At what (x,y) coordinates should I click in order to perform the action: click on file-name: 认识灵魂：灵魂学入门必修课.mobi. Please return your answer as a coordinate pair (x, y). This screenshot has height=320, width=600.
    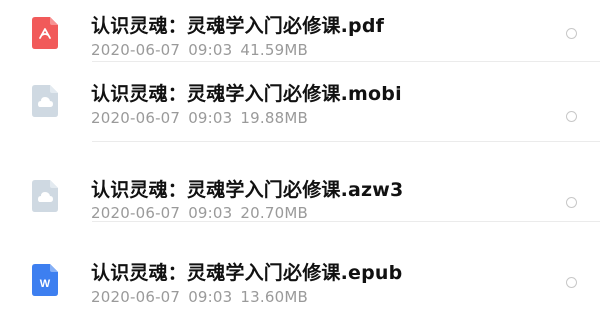
    Looking at the image, I should click on (246, 94).